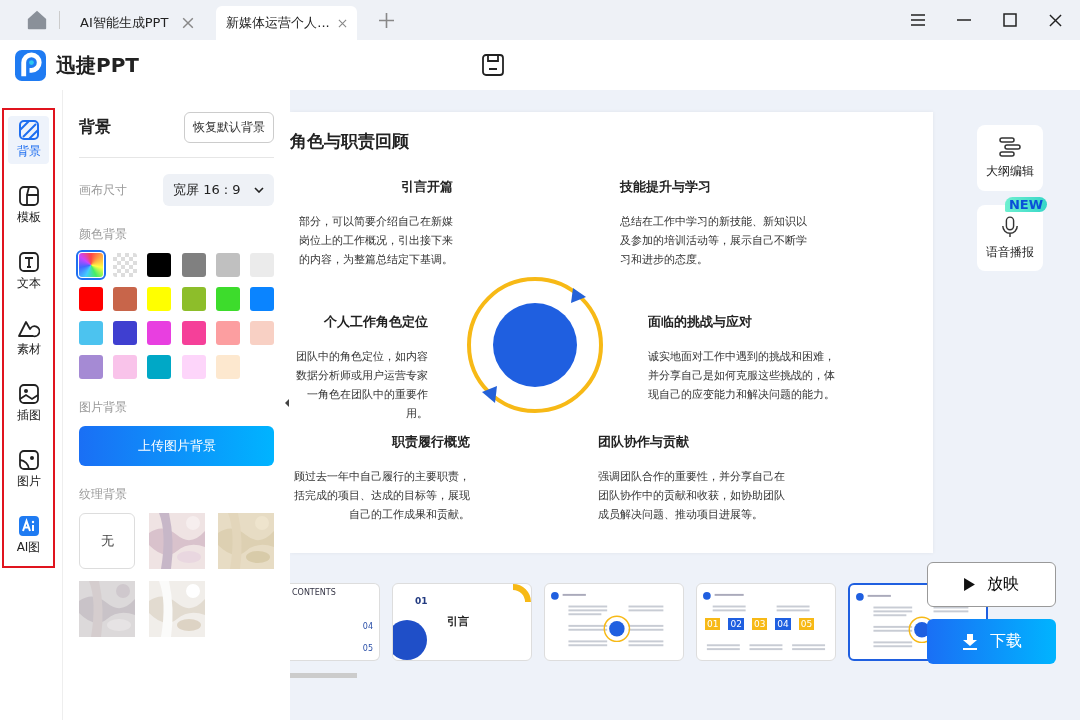 This screenshot has height=720, width=1080. Describe the element at coordinates (665, 187) in the screenshot. I see `section-heading: 技能提升与学习` at that location.